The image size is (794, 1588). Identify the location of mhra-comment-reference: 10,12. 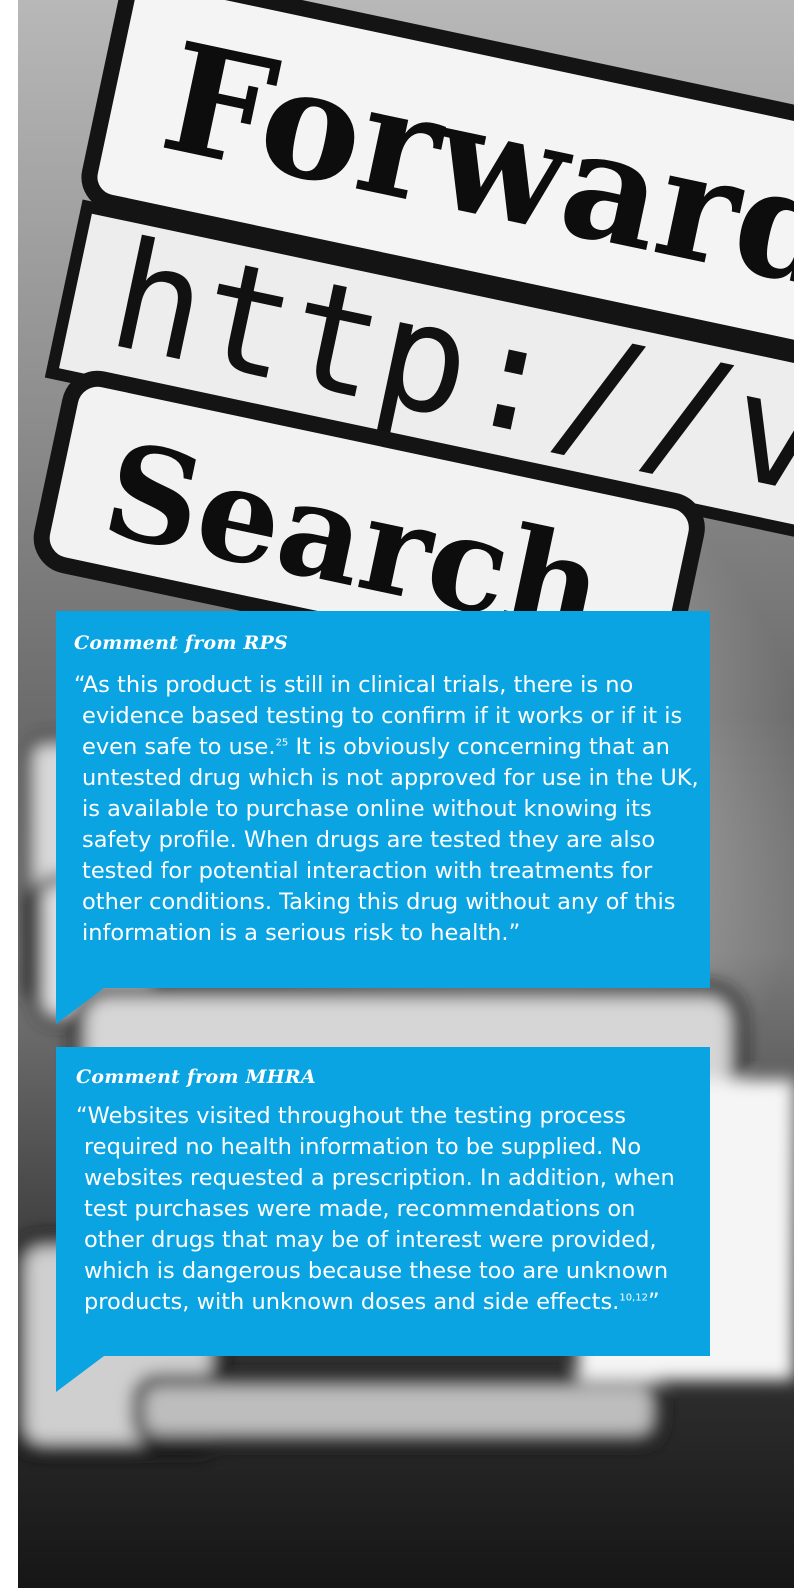
(633, 1298).